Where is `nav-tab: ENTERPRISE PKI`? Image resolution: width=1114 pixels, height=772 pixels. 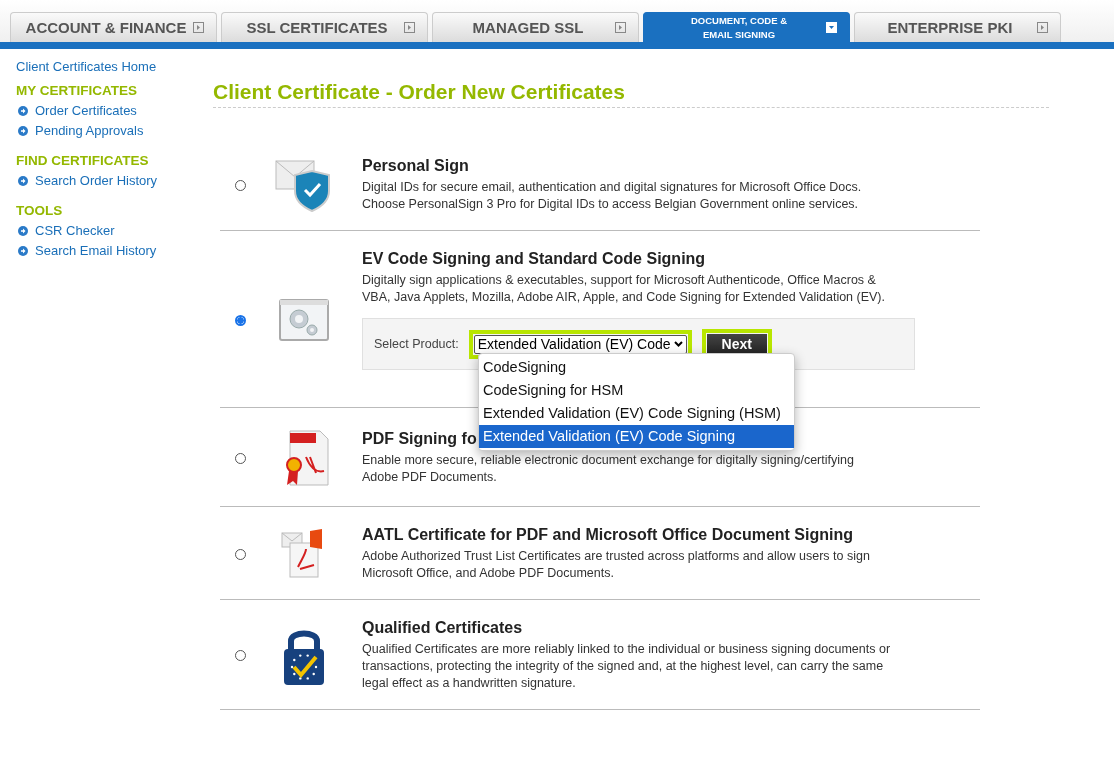 nav-tab: ENTERPRISE PKI is located at coordinates (957, 27).